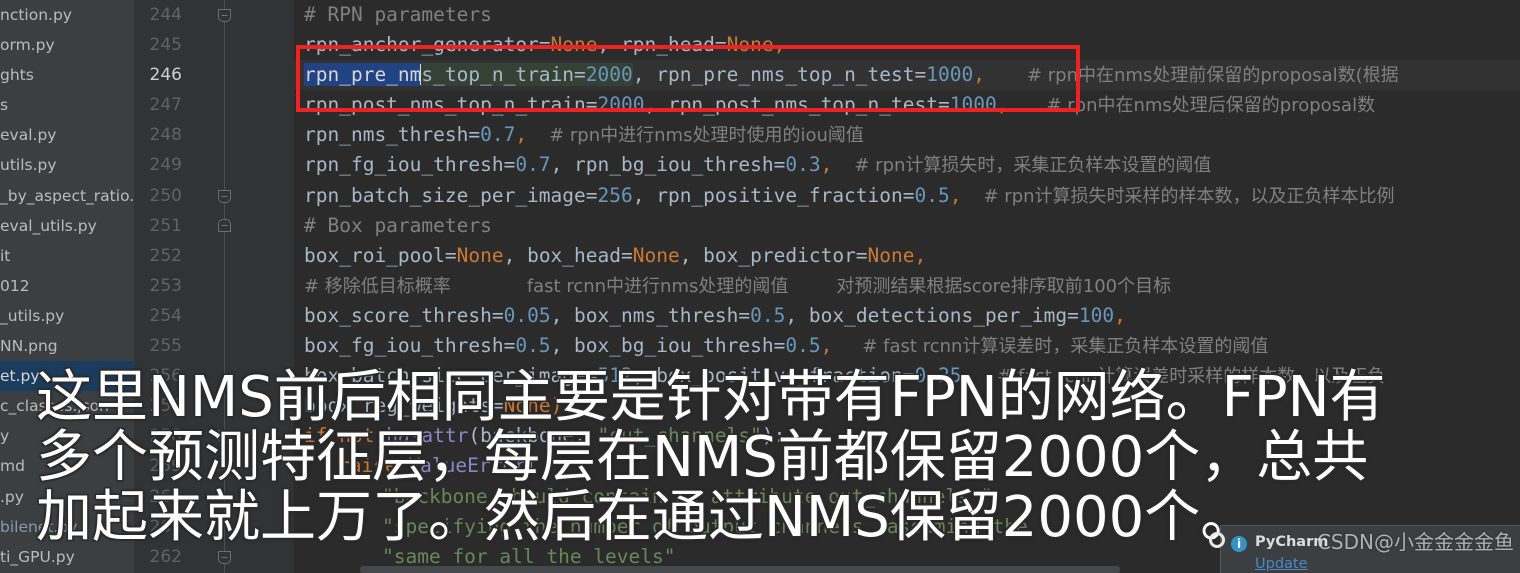 This screenshot has height=573, width=1520. I want to click on gutter-row: 259, so click(214, 466).